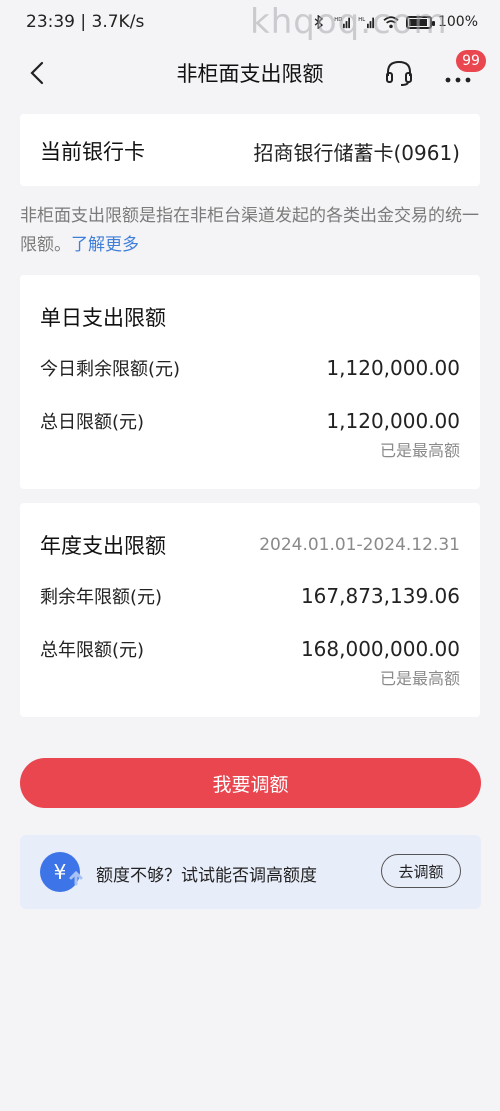  I want to click on annual-total-value: 168,000,000.00, so click(380, 649).